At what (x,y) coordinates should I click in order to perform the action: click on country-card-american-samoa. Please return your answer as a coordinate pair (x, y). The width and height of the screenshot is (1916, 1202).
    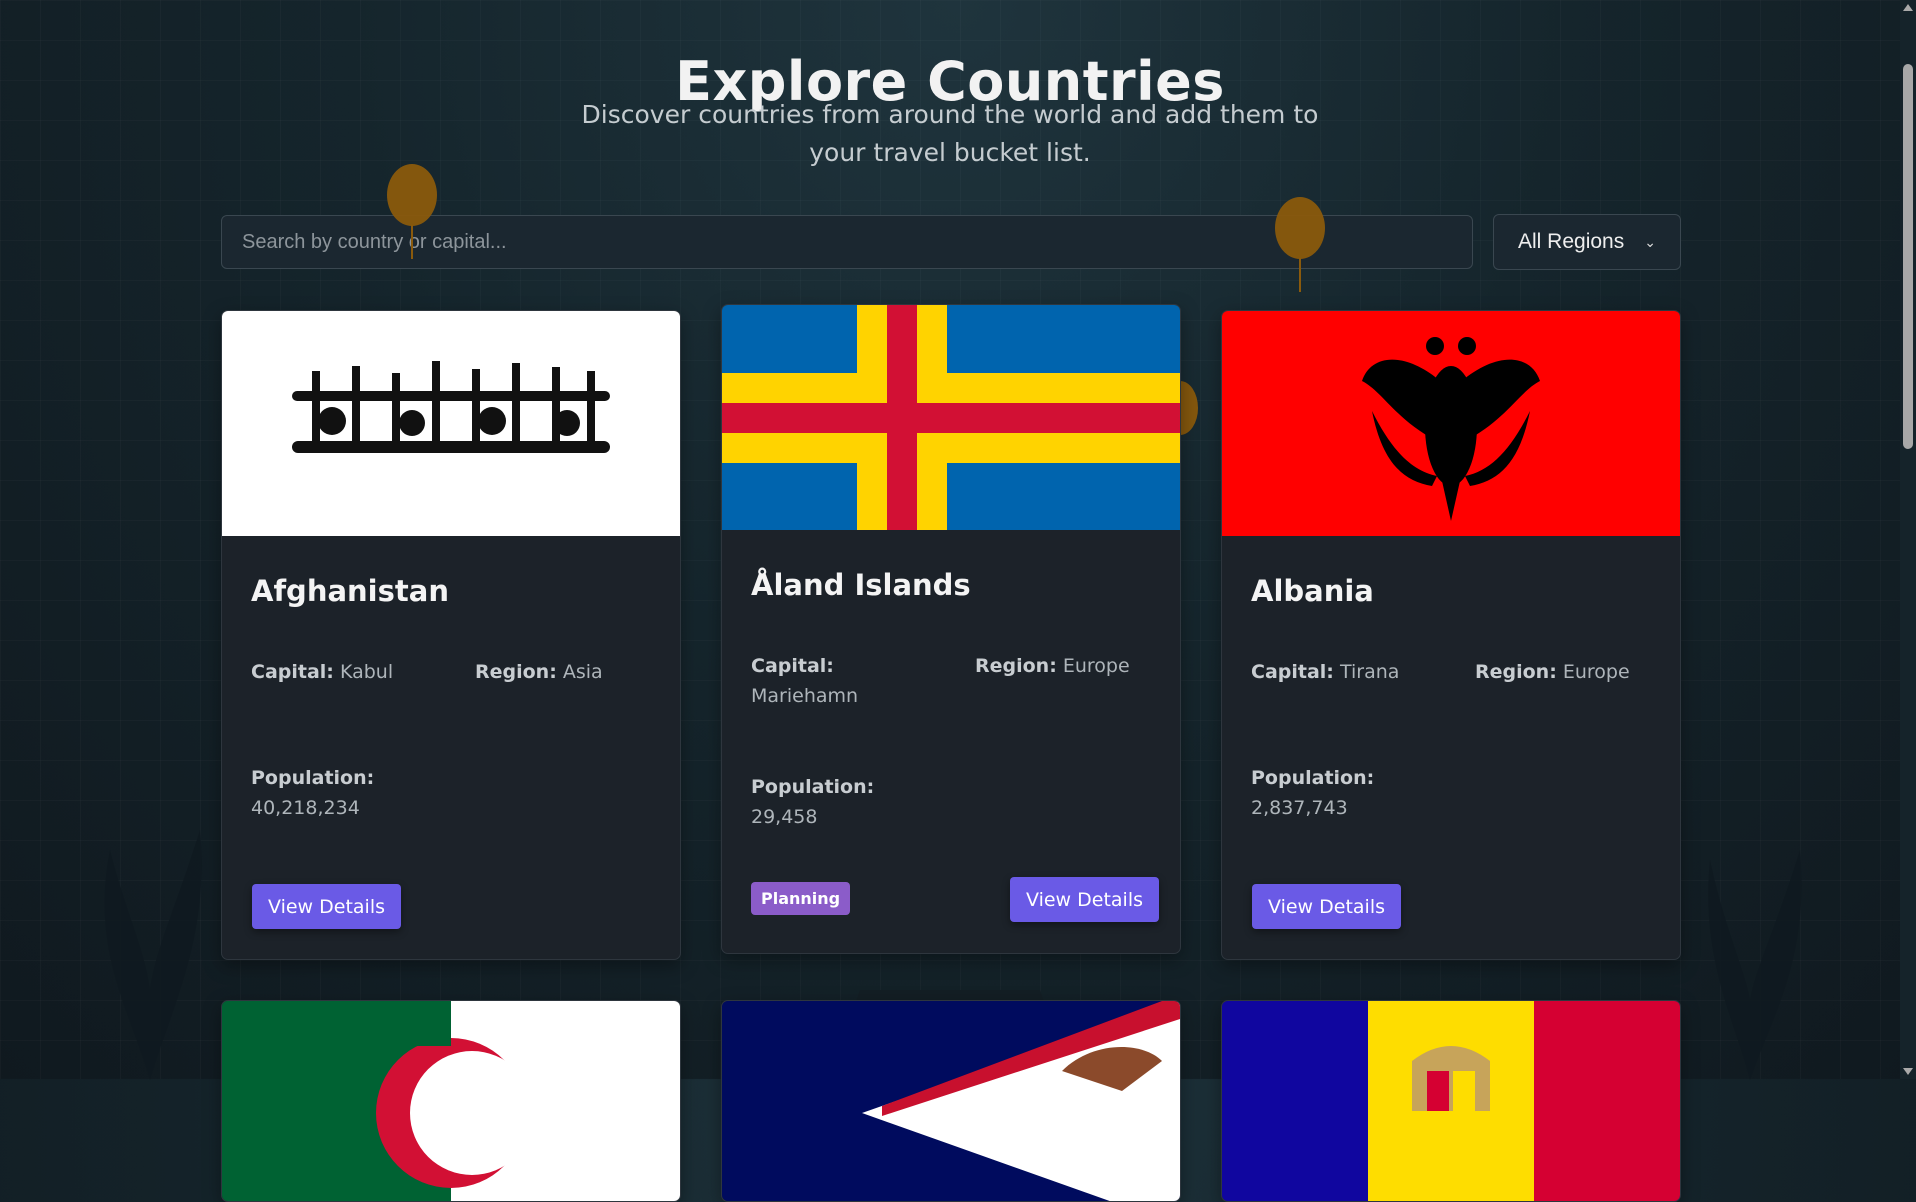
    Looking at the image, I should click on (951, 1101).